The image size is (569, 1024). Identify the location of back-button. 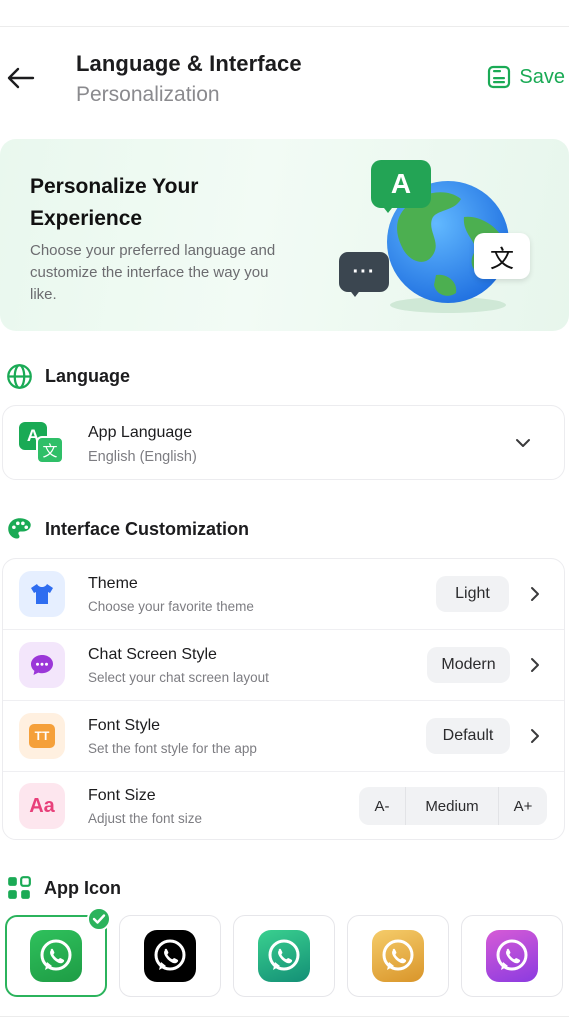
(20, 78).